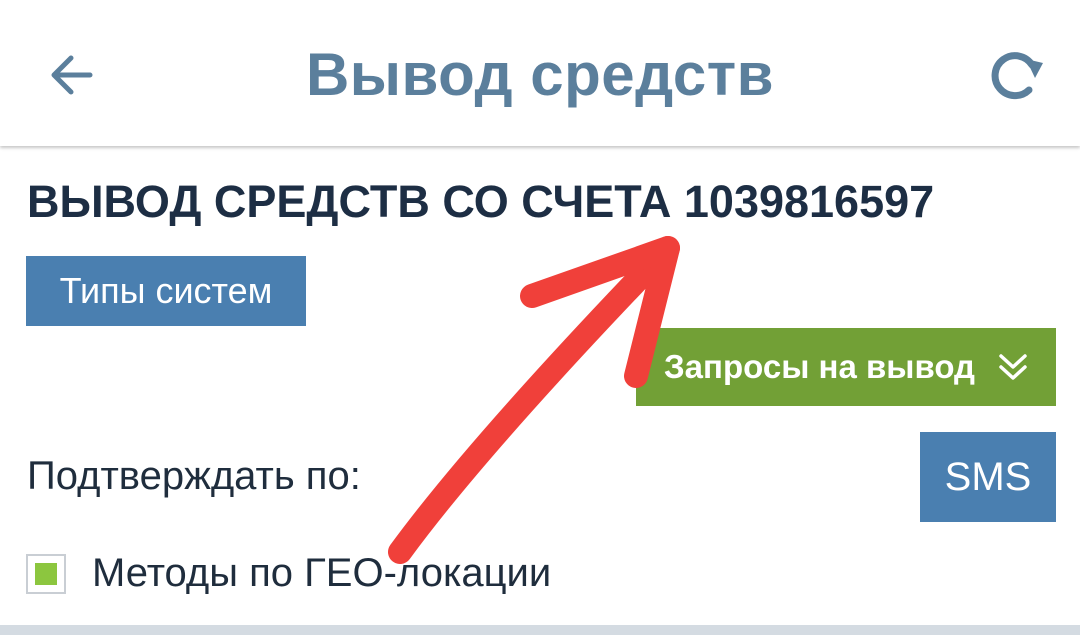 Image resolution: width=1080 pixels, height=635 pixels. Describe the element at coordinates (540, 630) in the screenshot. I see `section-divider` at that location.